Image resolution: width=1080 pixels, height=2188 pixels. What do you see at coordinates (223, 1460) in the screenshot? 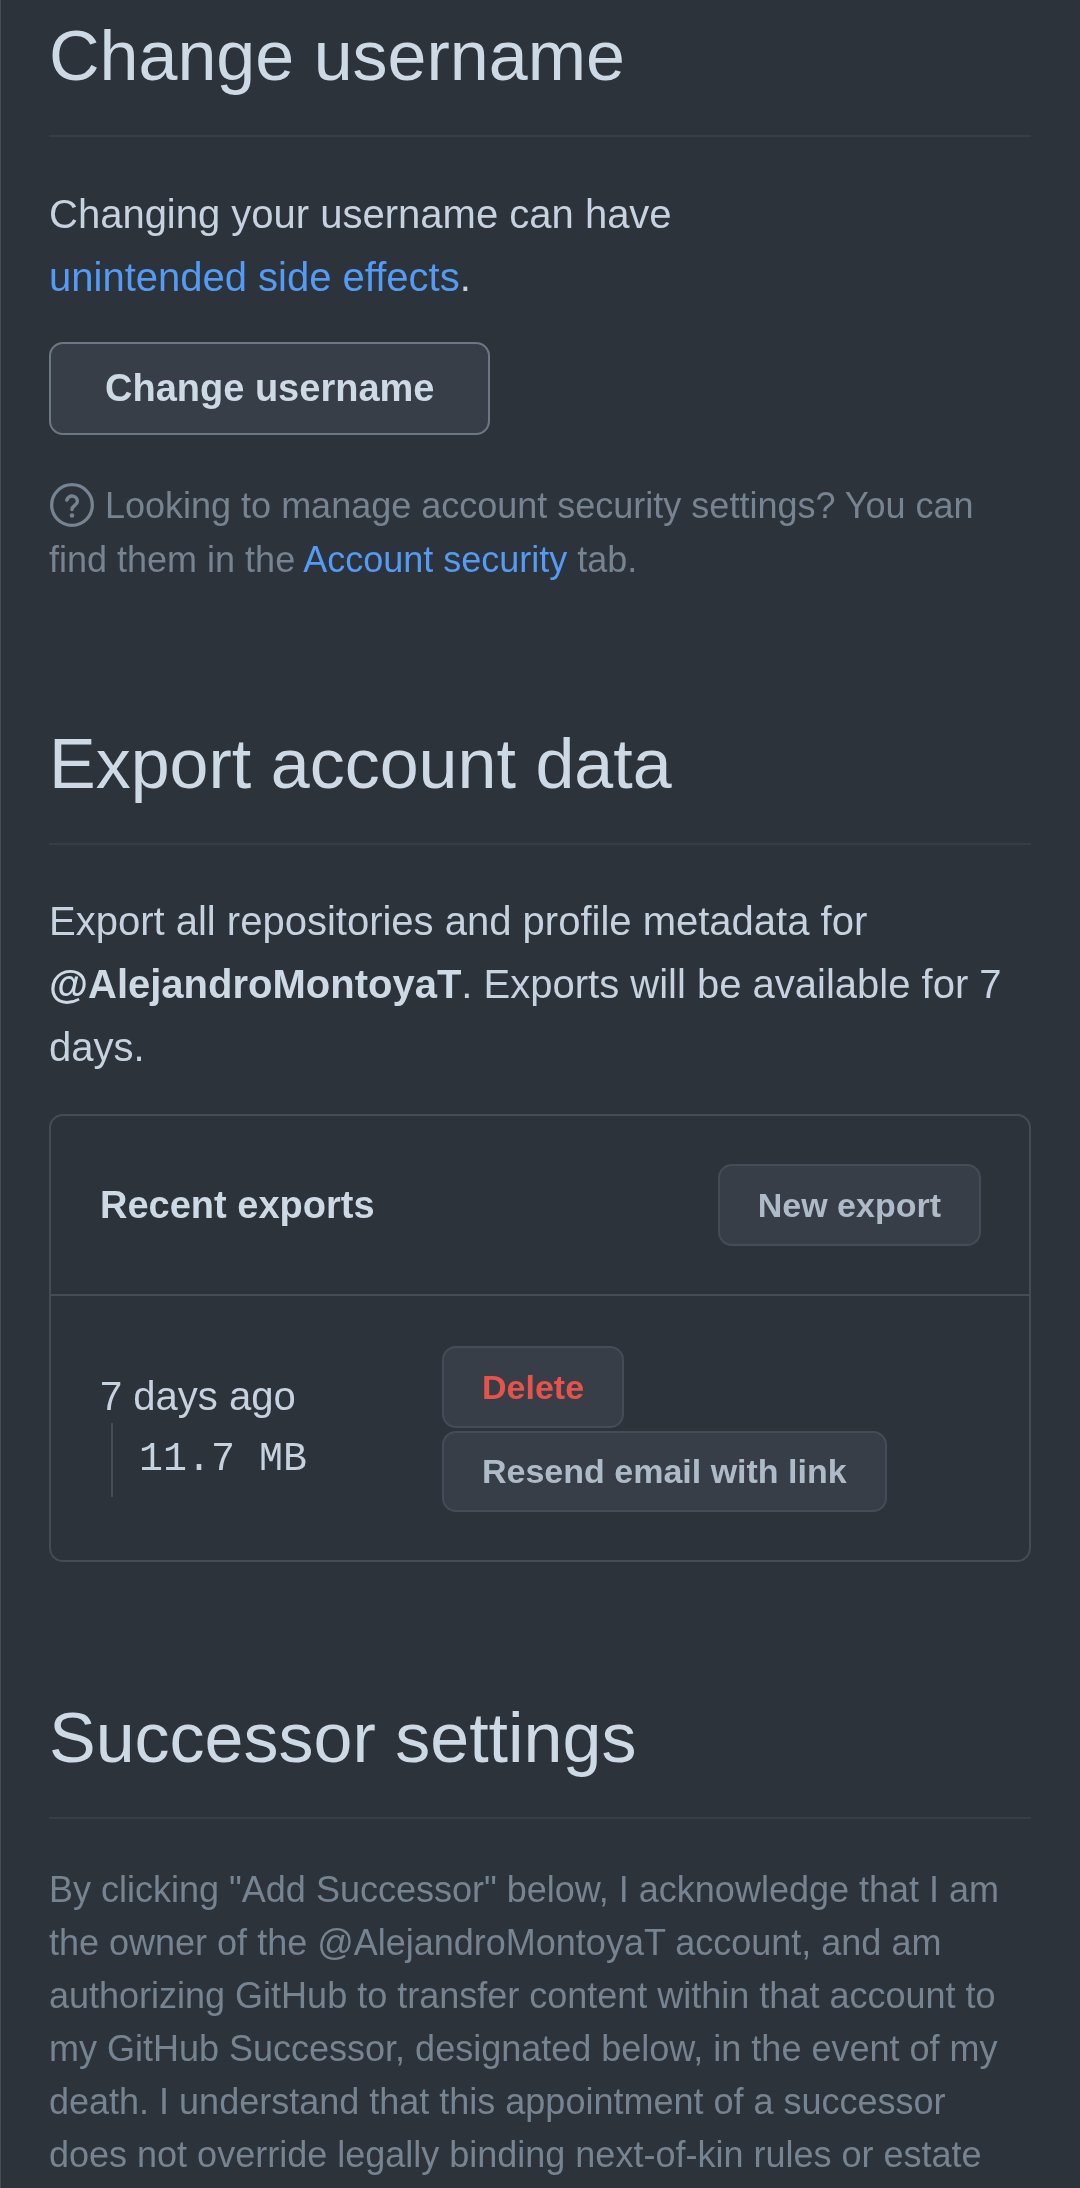
I see `export-size-text: 11.7 MB` at bounding box center [223, 1460].